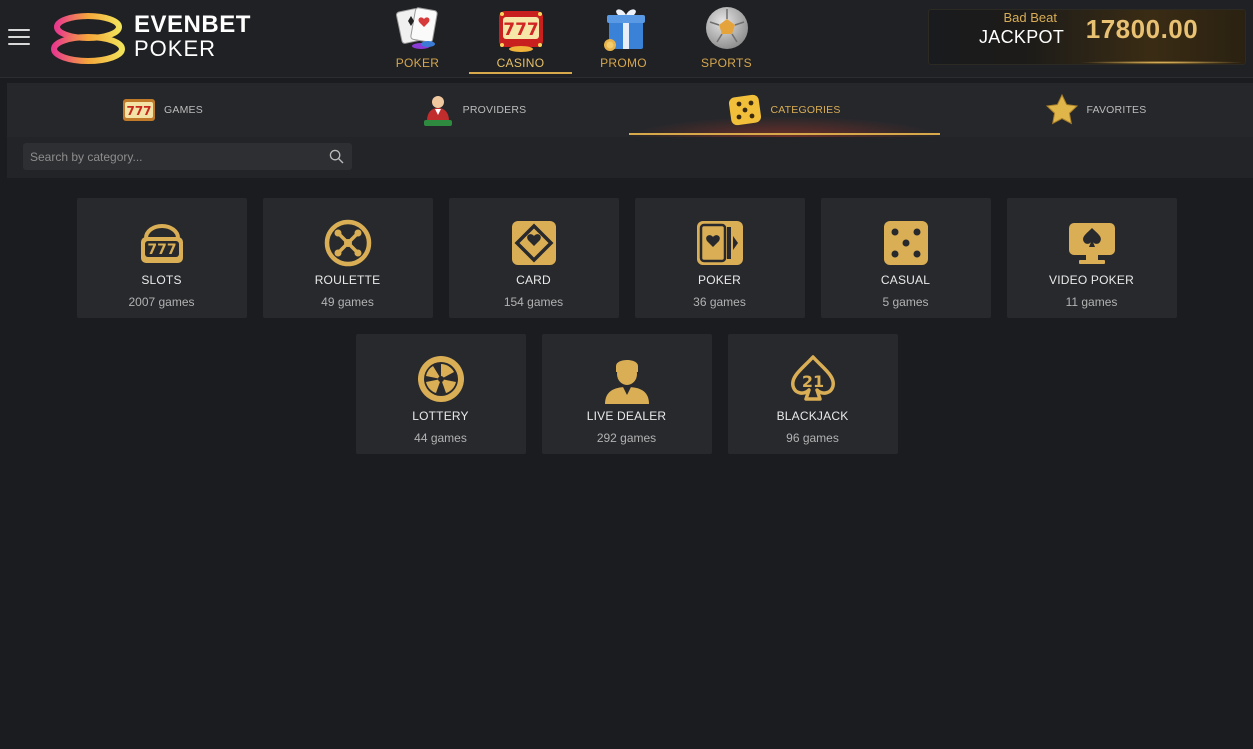 The image size is (1253, 749). I want to click on poker-cards-icon, so click(719, 243).